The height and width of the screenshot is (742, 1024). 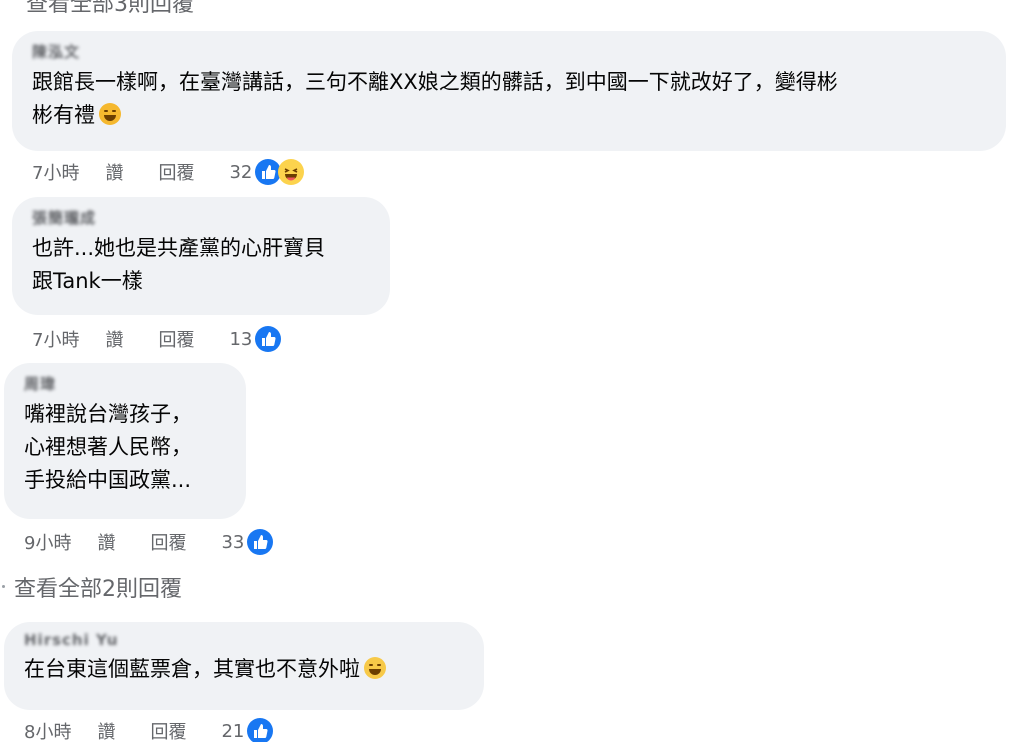 I want to click on comment-author: Hirschi Yu, so click(x=244, y=640).